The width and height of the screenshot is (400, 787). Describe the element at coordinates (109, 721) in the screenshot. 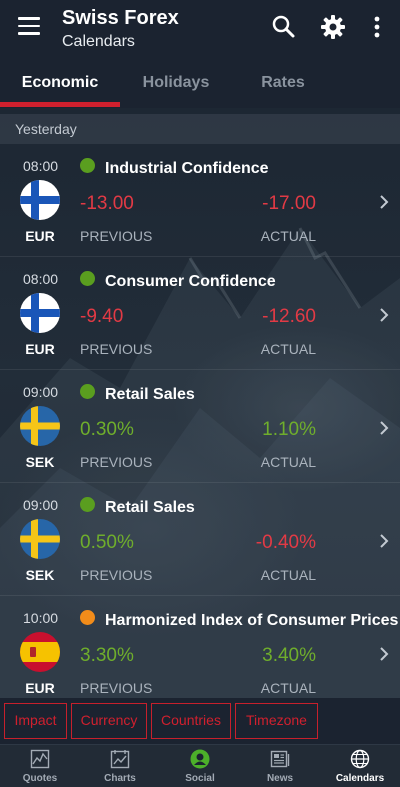

I see `currency-filter-button: Currency` at that location.